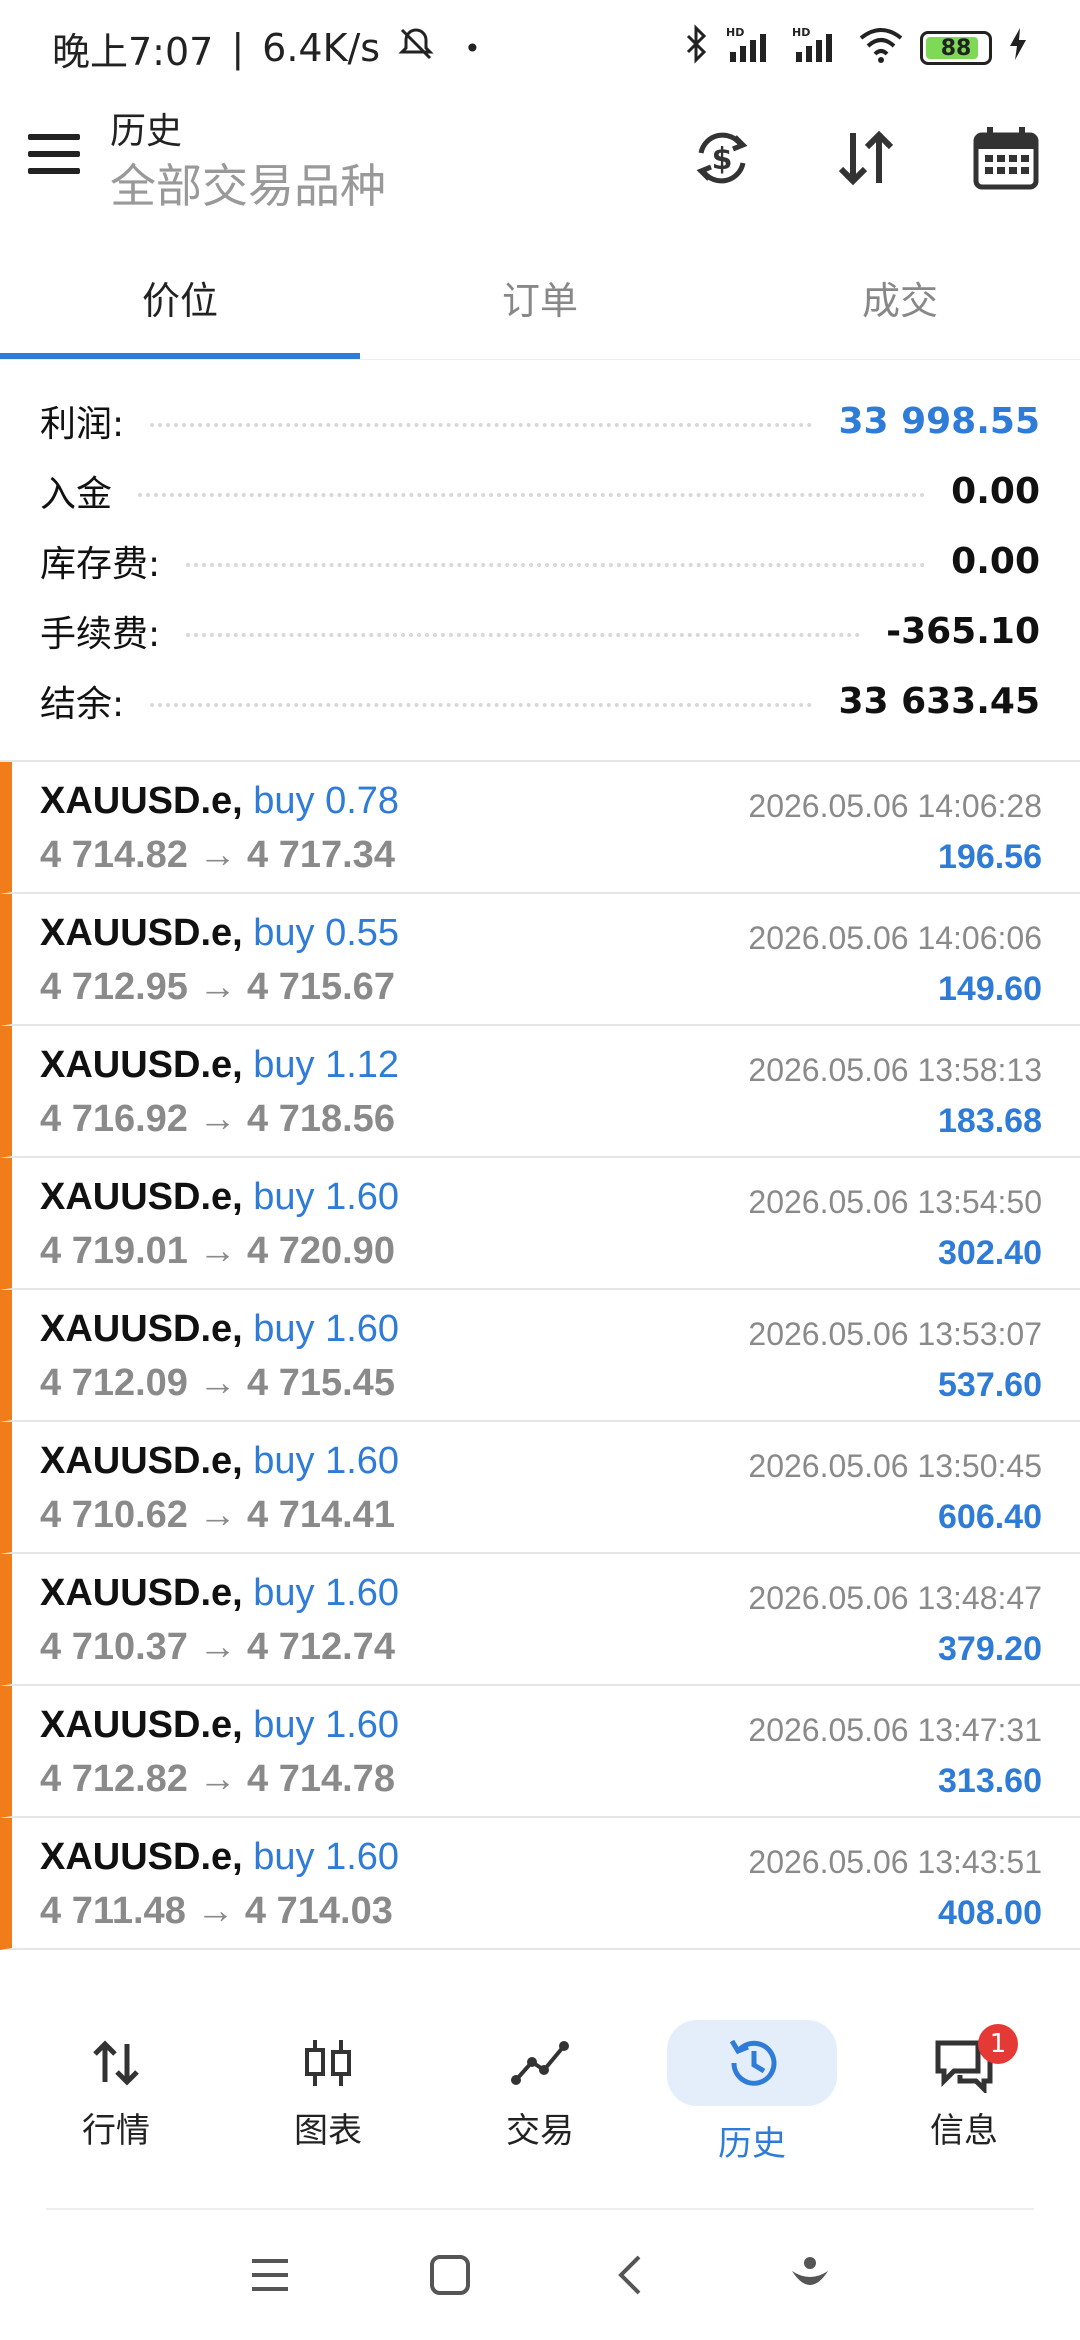 This screenshot has height=2340, width=1080. What do you see at coordinates (326, 1065) in the screenshot?
I see `deal-side-volume: buy 1.12` at bounding box center [326, 1065].